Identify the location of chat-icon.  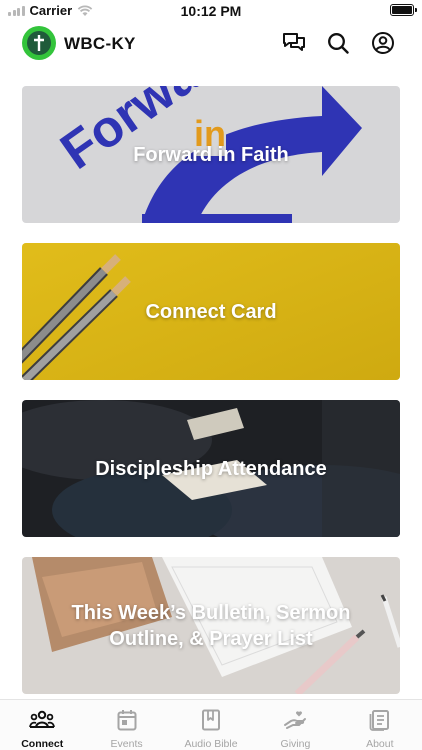
(294, 43).